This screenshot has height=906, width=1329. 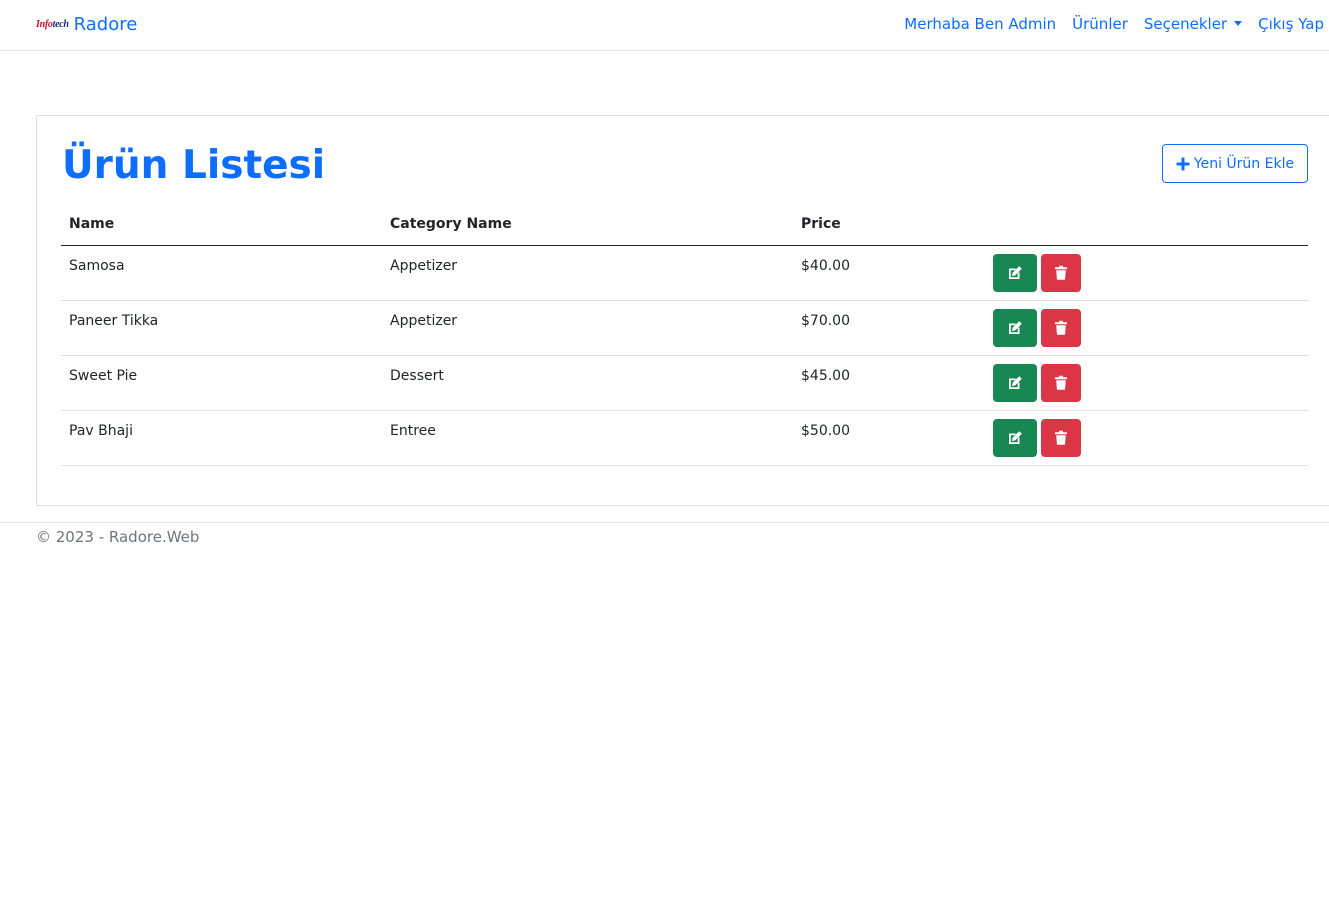 I want to click on cell-price: $45.00, so click(x=889, y=383).